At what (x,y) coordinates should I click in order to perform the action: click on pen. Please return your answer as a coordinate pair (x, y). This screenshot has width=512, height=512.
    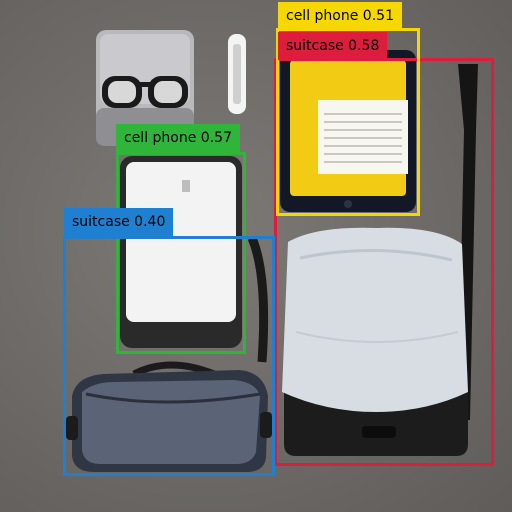
    Looking at the image, I should click on (237, 74).